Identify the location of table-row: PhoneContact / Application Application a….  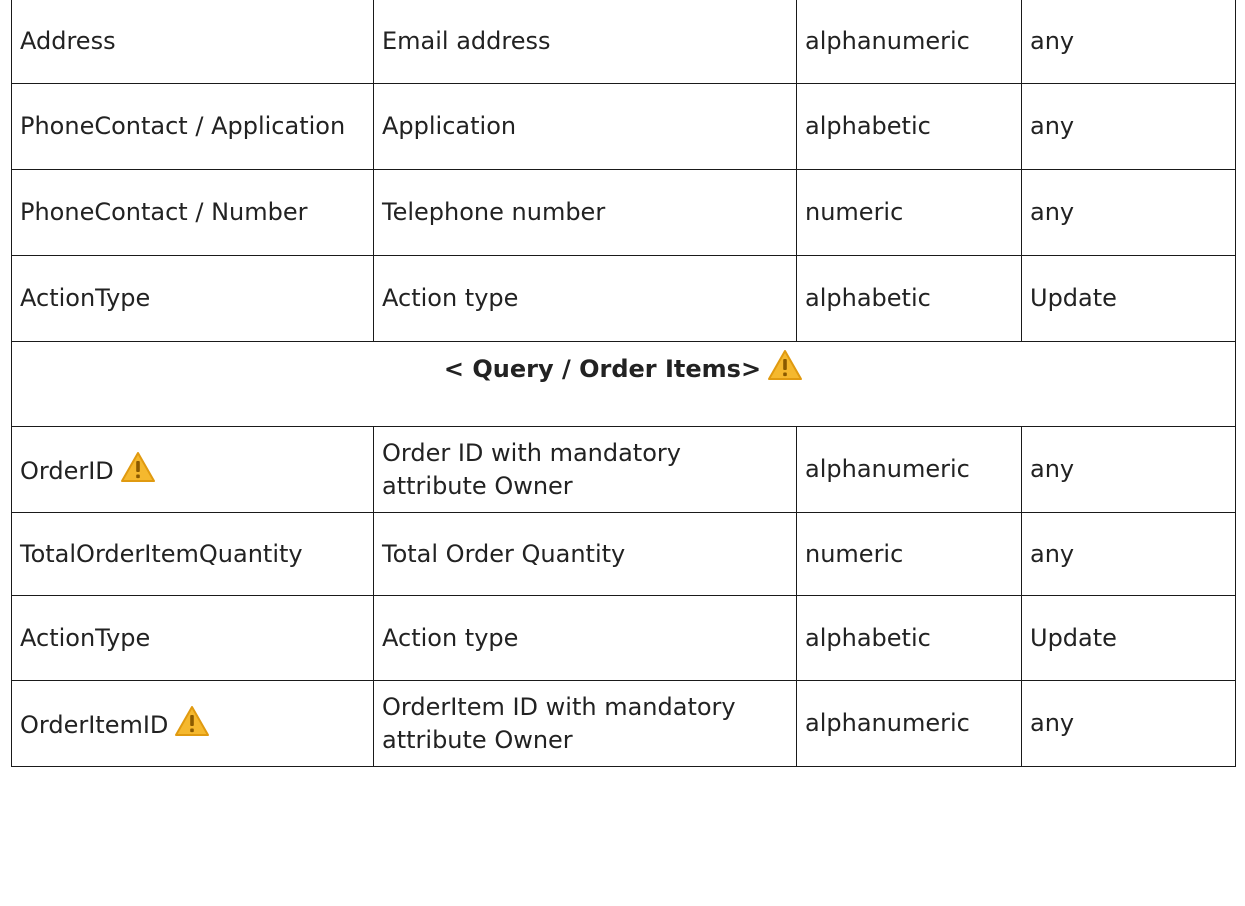
(623, 126).